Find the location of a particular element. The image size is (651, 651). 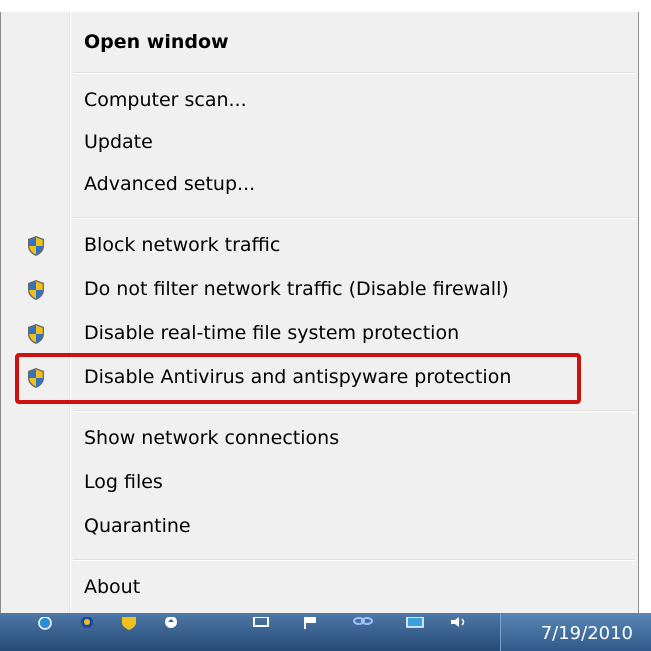

menu-item-log-files: Log files is located at coordinates (319, 482).